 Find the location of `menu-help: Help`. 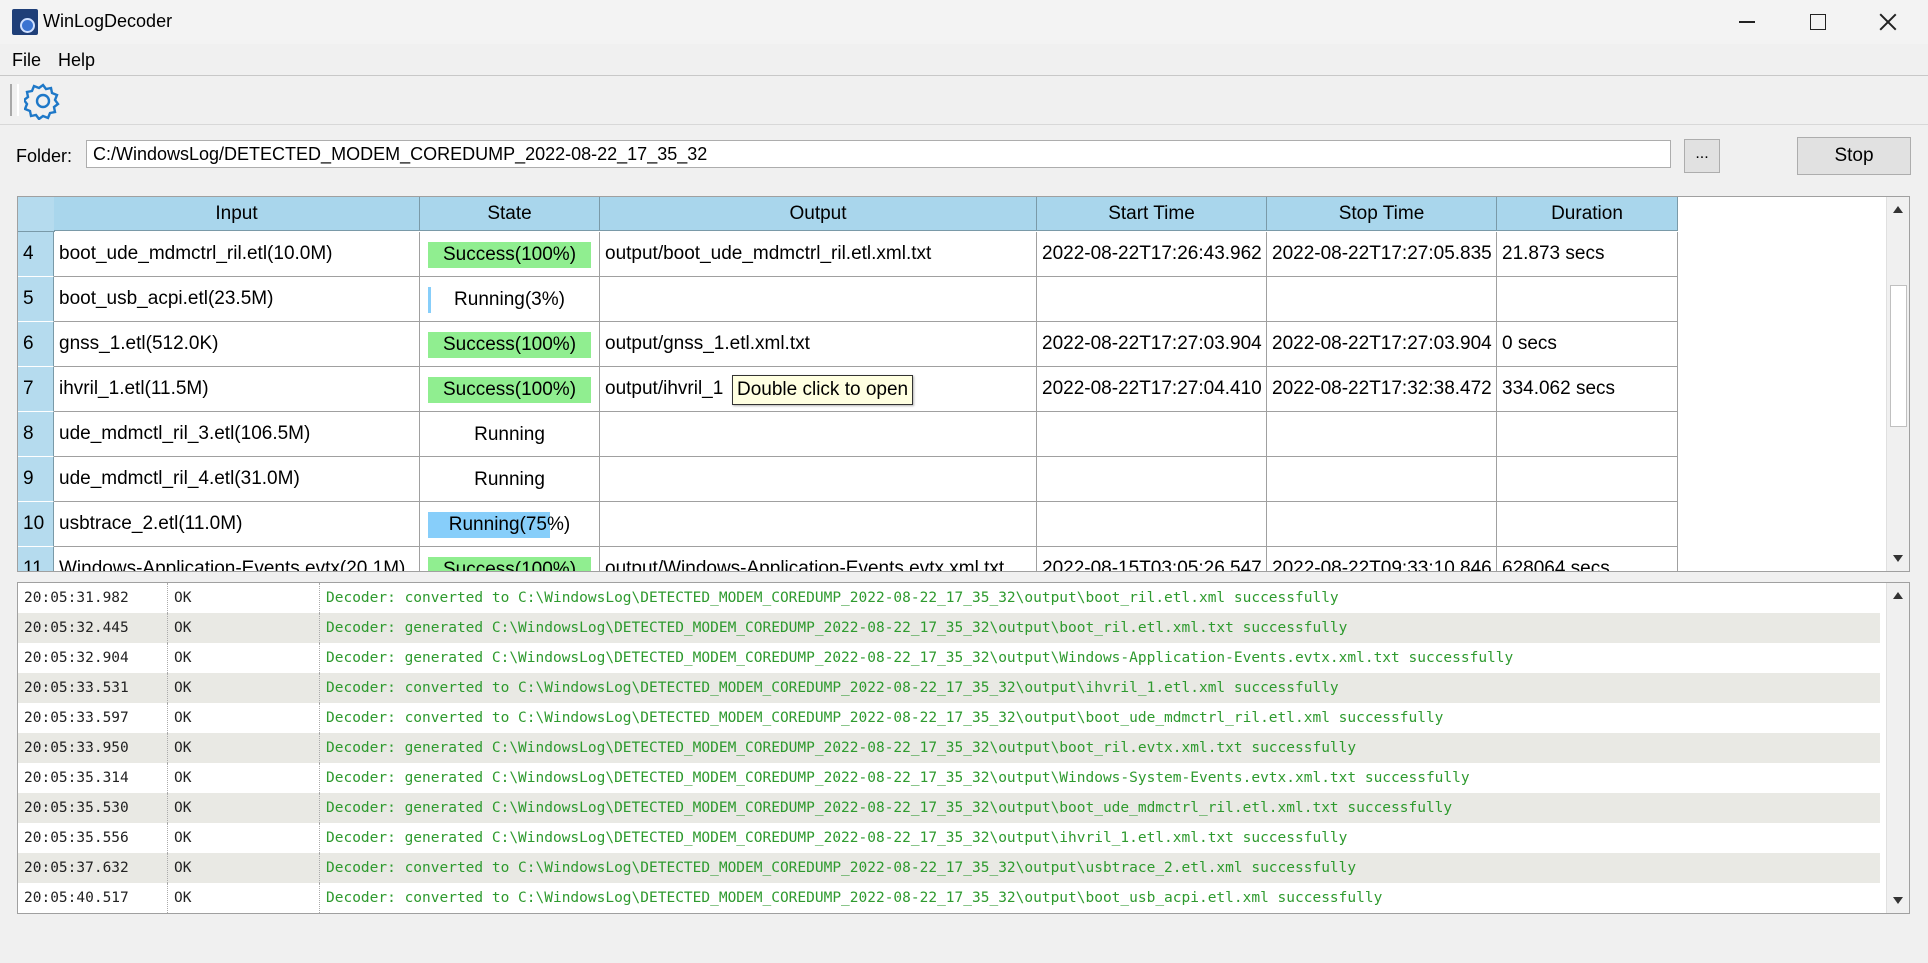

menu-help: Help is located at coordinates (76, 60).